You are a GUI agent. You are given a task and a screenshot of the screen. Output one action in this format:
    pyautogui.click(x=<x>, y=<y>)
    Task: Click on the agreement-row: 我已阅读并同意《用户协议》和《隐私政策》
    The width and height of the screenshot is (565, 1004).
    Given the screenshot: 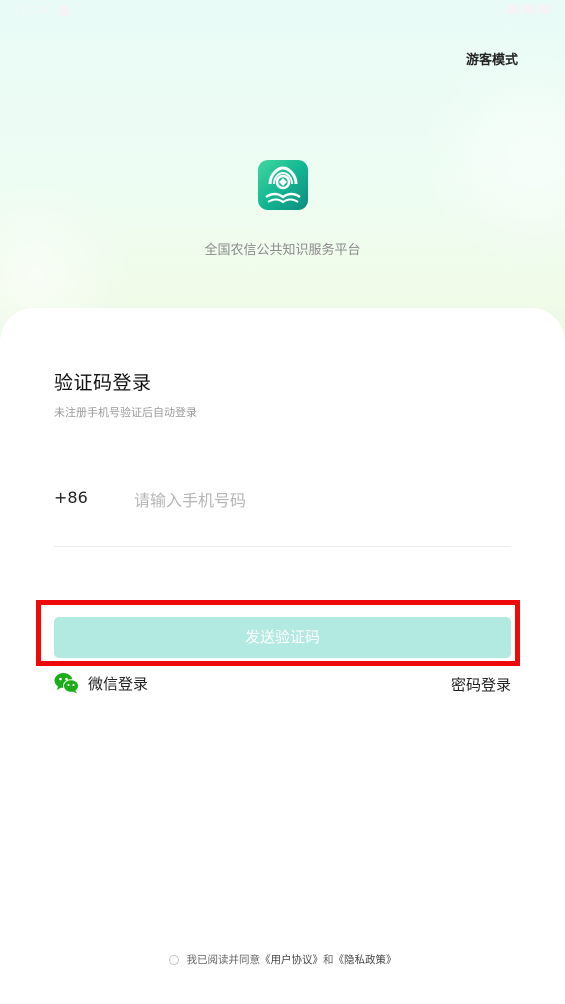 What is the action you would take?
    pyautogui.click(x=282, y=959)
    